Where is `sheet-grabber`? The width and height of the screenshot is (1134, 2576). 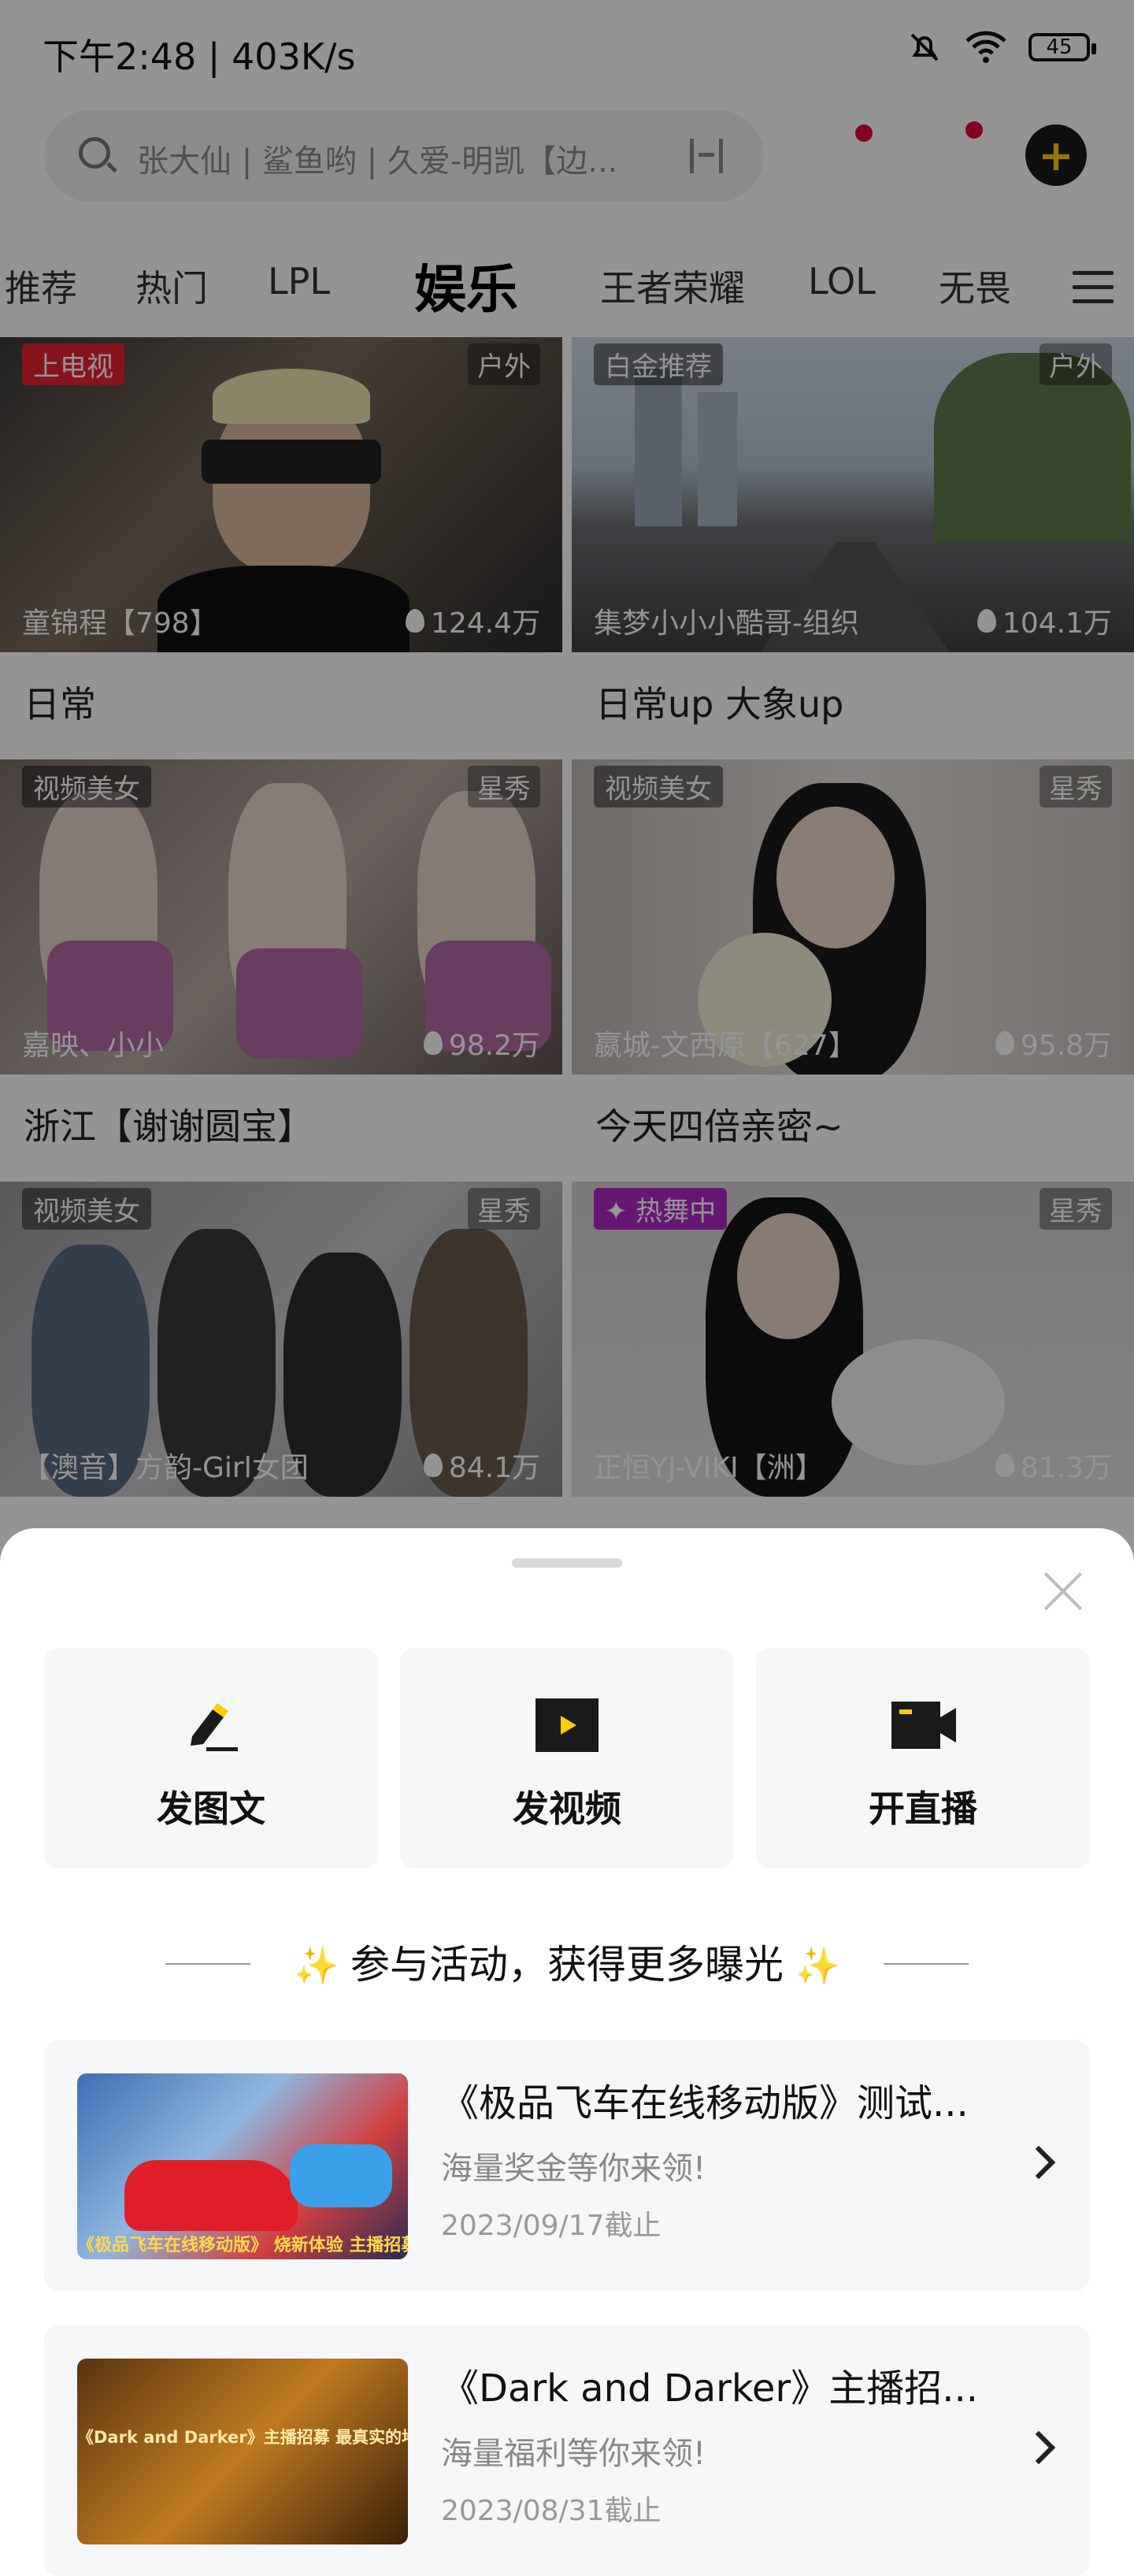
sheet-grabber is located at coordinates (567, 1563).